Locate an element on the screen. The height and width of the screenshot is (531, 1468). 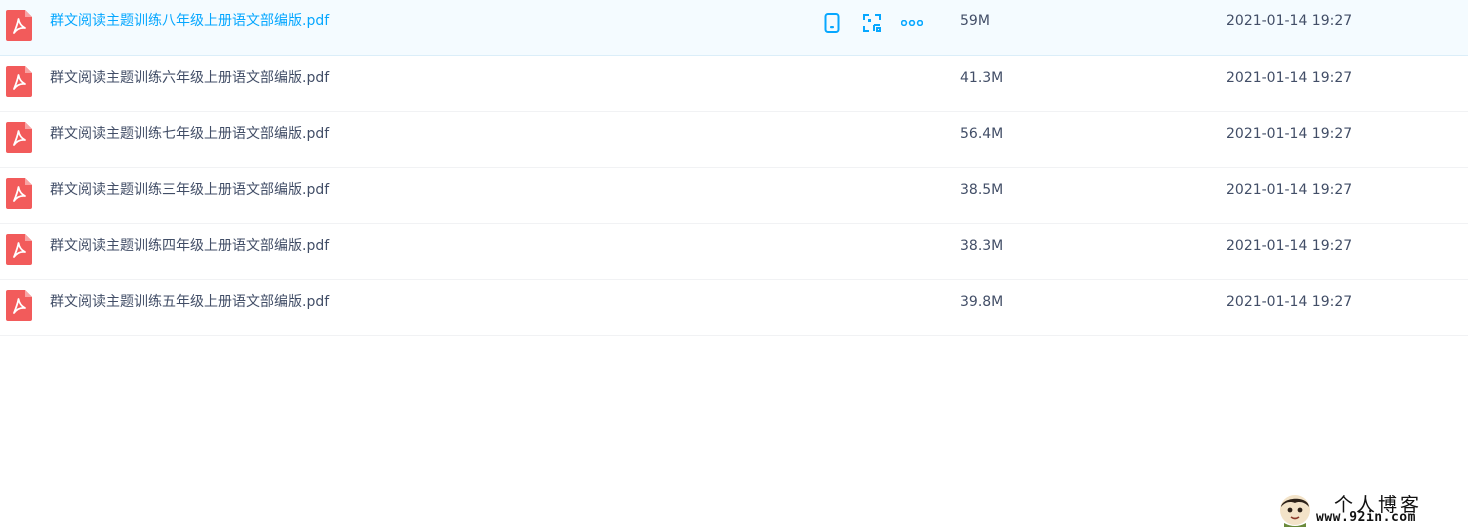
file-name-link: 群文阅读主题训练八年级上册语文部编版.pdf is located at coordinates (189, 21).